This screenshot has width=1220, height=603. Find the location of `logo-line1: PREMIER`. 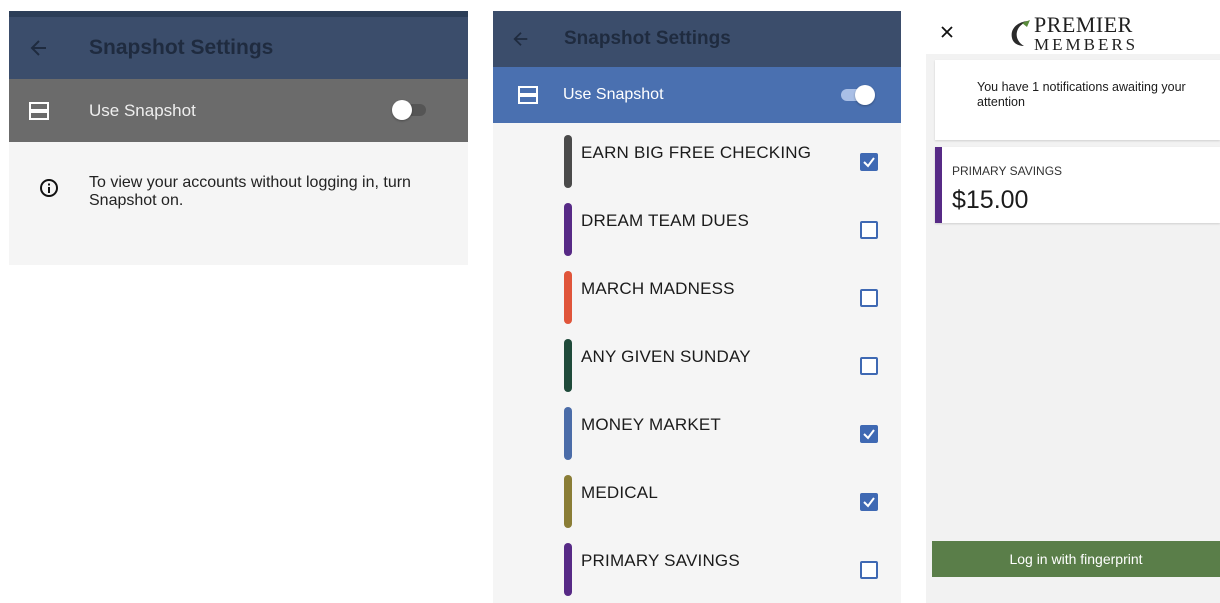

logo-line1: PREMIER is located at coordinates (1083, 24).